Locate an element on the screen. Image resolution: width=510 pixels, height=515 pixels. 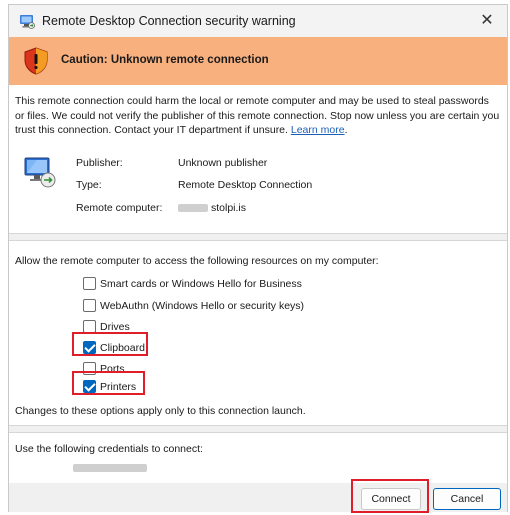
remote-computer-value-wrap: stolpi.is is located at coordinates (212, 208).